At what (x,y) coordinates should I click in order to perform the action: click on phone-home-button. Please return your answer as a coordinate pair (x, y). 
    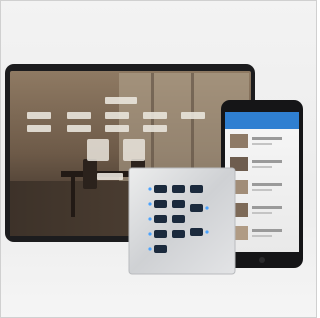
    Looking at the image, I should click on (262, 260).